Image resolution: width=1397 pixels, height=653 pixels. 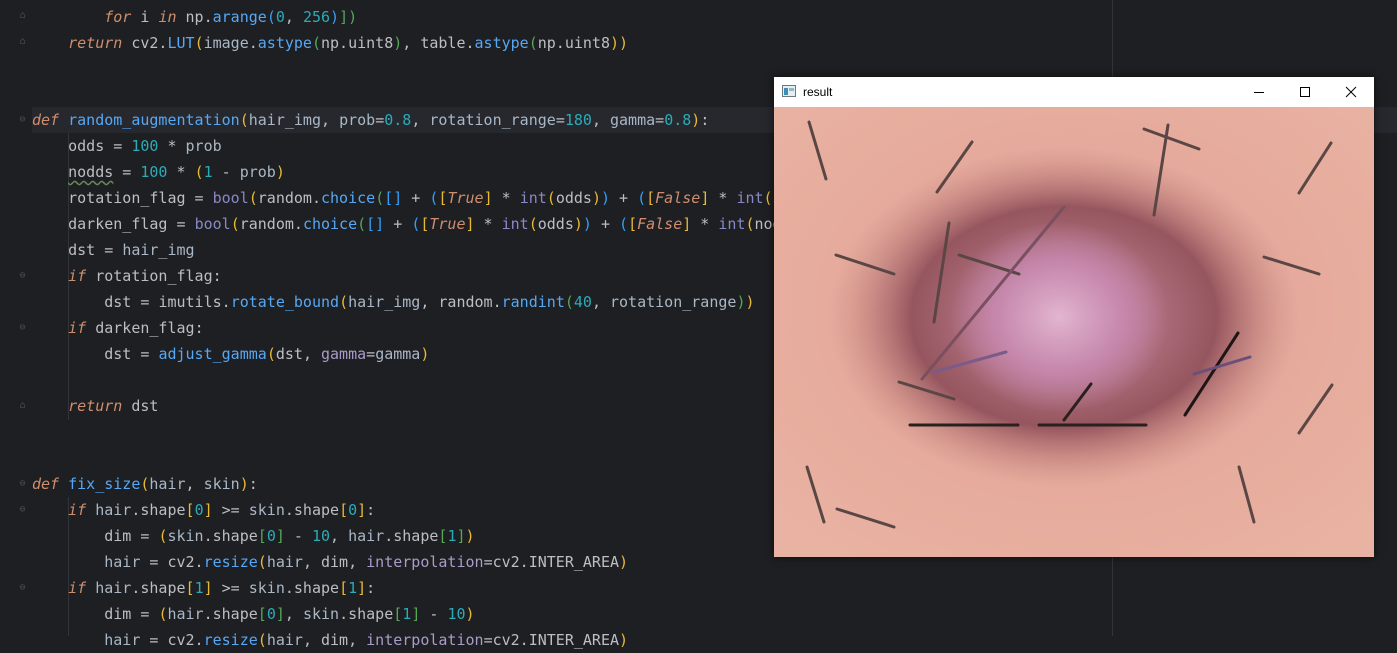 I want to click on code-line: if hair.shape[0] >= skin.shape[0]:, so click(x=203, y=510).